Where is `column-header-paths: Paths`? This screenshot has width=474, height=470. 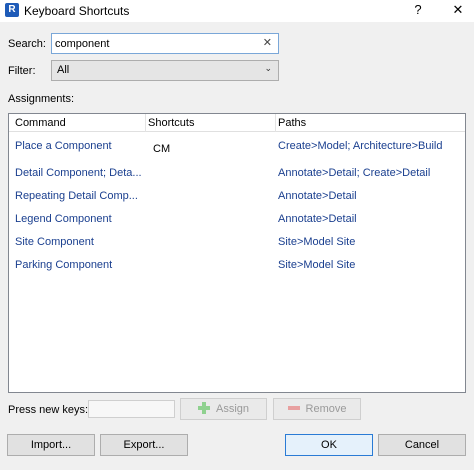 column-header-paths: Paths is located at coordinates (292, 124).